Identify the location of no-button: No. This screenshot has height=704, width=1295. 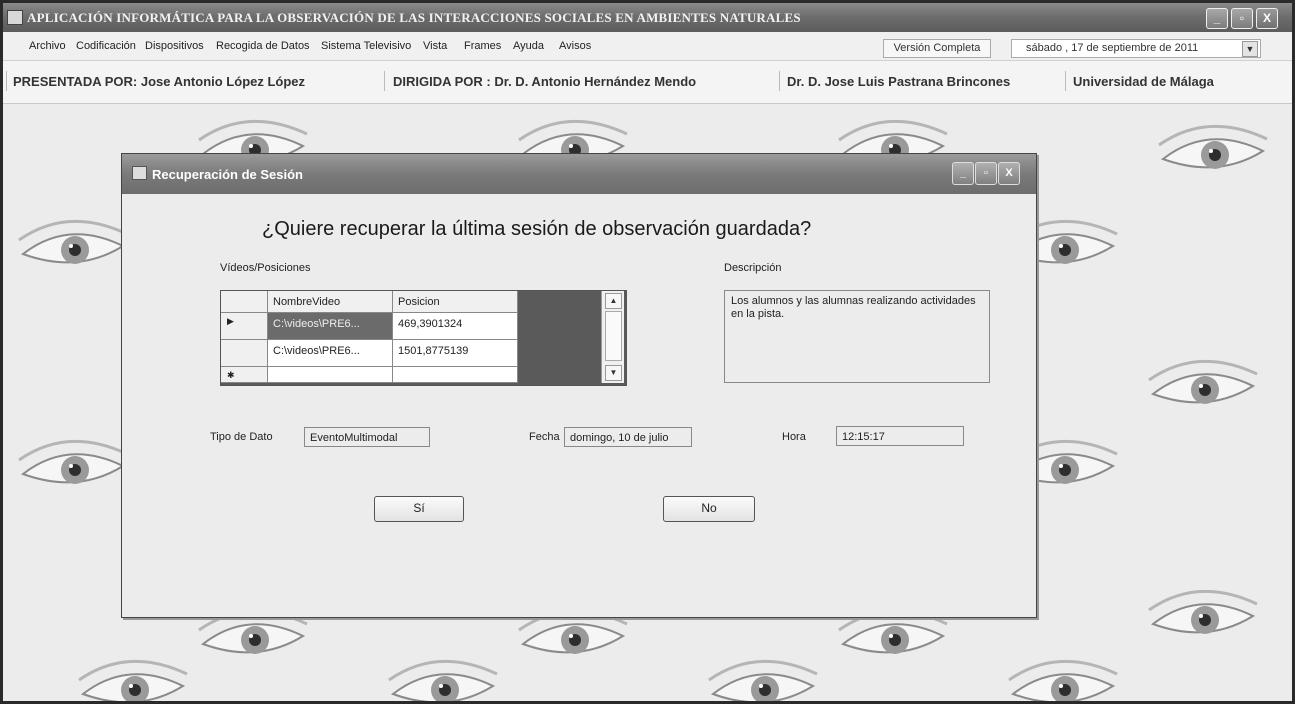
(709, 509).